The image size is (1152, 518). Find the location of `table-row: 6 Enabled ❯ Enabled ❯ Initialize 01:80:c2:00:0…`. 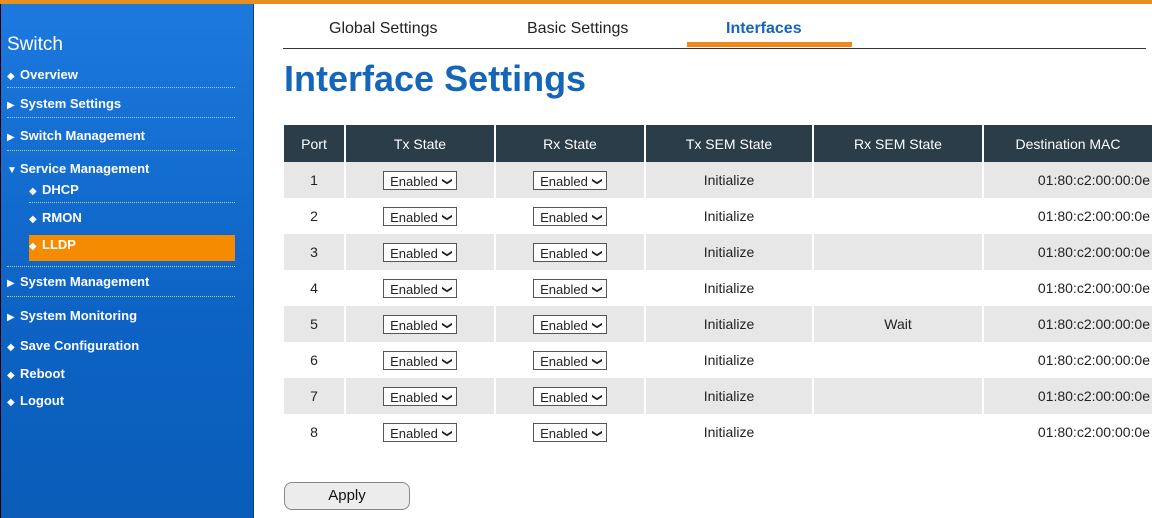

table-row: 6 Enabled ❯ Enabled ❯ Initialize 01:80:c2:00:0… is located at coordinates (718, 360).